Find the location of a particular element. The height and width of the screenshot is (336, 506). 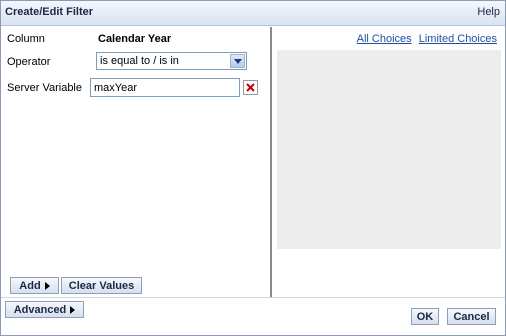

add-button: Add is located at coordinates (34, 285).